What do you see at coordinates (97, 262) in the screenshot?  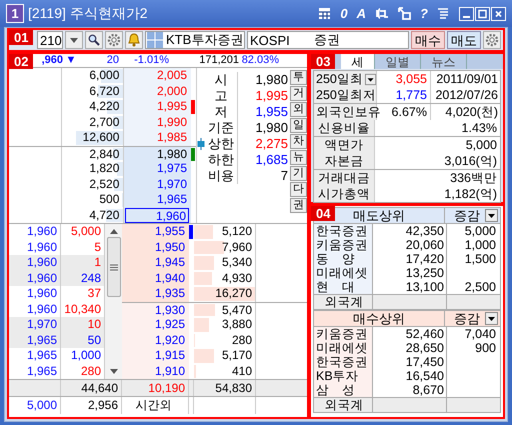 I see `trade-volume: 1` at bounding box center [97, 262].